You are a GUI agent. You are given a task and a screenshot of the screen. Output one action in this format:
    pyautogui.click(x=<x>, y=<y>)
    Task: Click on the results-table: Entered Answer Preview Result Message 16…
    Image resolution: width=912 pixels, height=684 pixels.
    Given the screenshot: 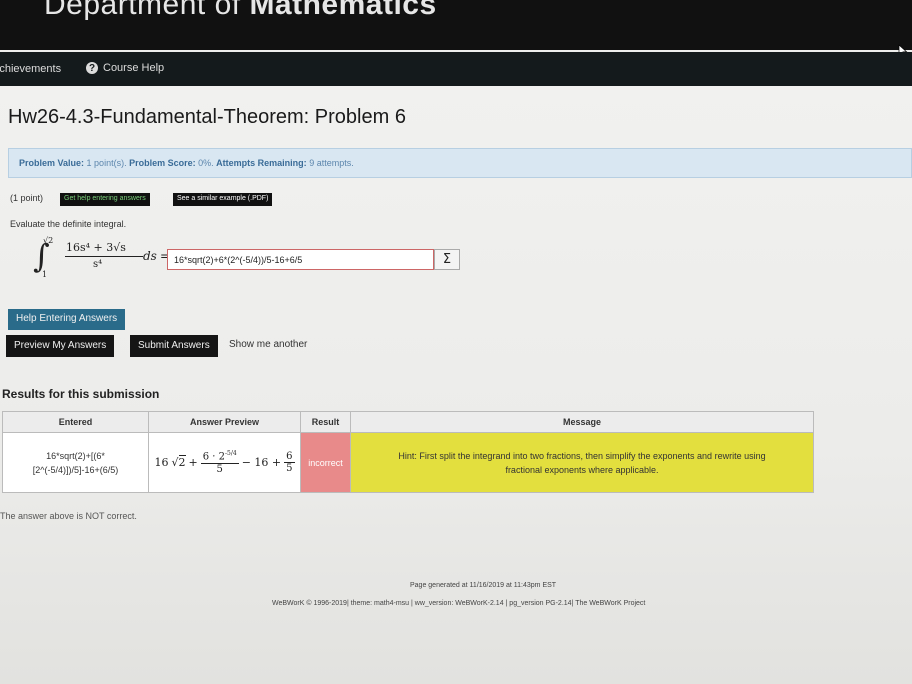 What is the action you would take?
    pyautogui.click(x=408, y=452)
    